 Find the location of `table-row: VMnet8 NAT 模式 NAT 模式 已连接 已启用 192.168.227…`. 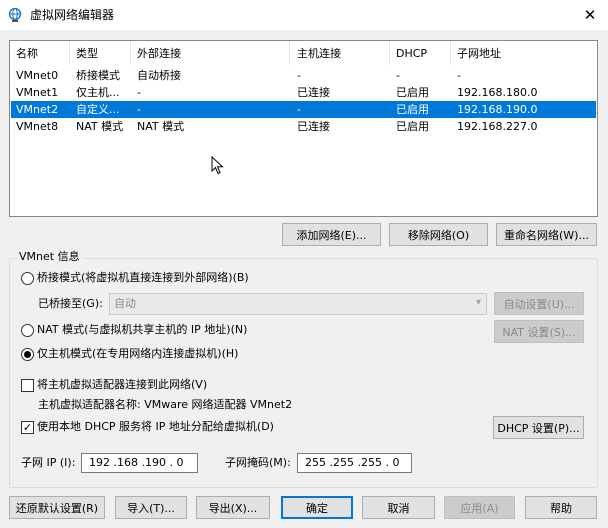

table-row: VMnet8 NAT 模式 NAT 模式 已连接 已启用 192.168.227… is located at coordinates (303, 126).